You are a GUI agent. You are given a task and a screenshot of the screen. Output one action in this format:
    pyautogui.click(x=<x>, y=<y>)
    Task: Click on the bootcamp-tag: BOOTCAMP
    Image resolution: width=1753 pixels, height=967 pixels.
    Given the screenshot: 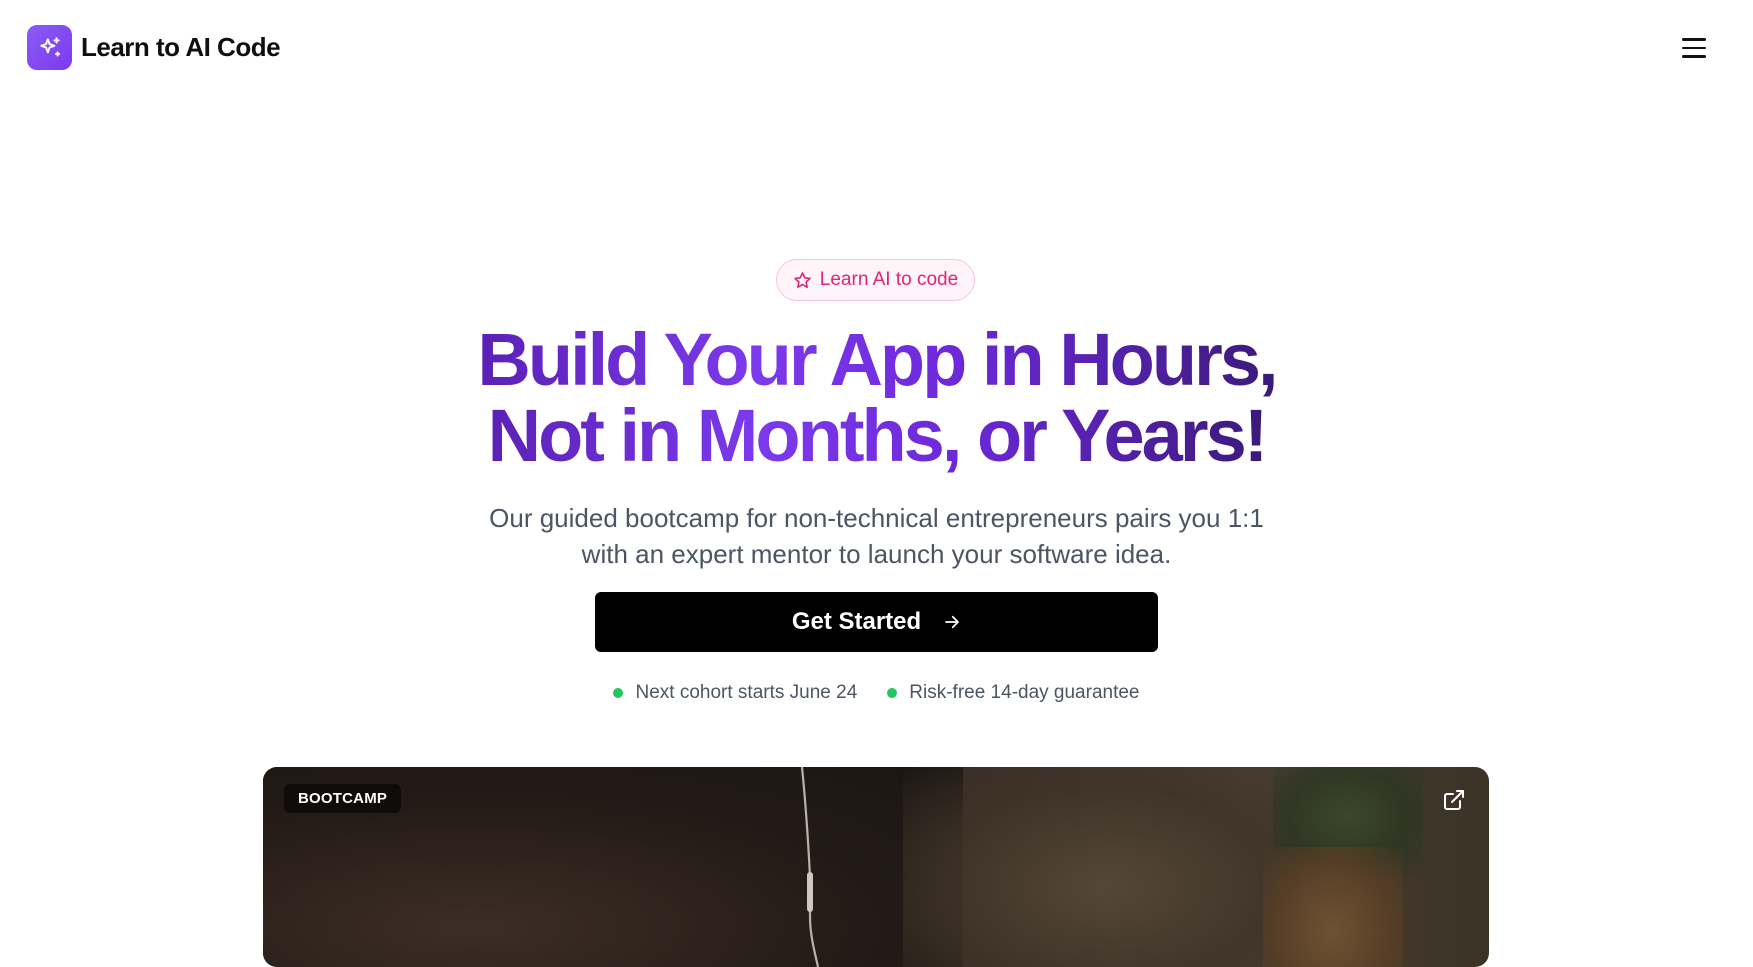 What is the action you would take?
    pyautogui.click(x=343, y=798)
    